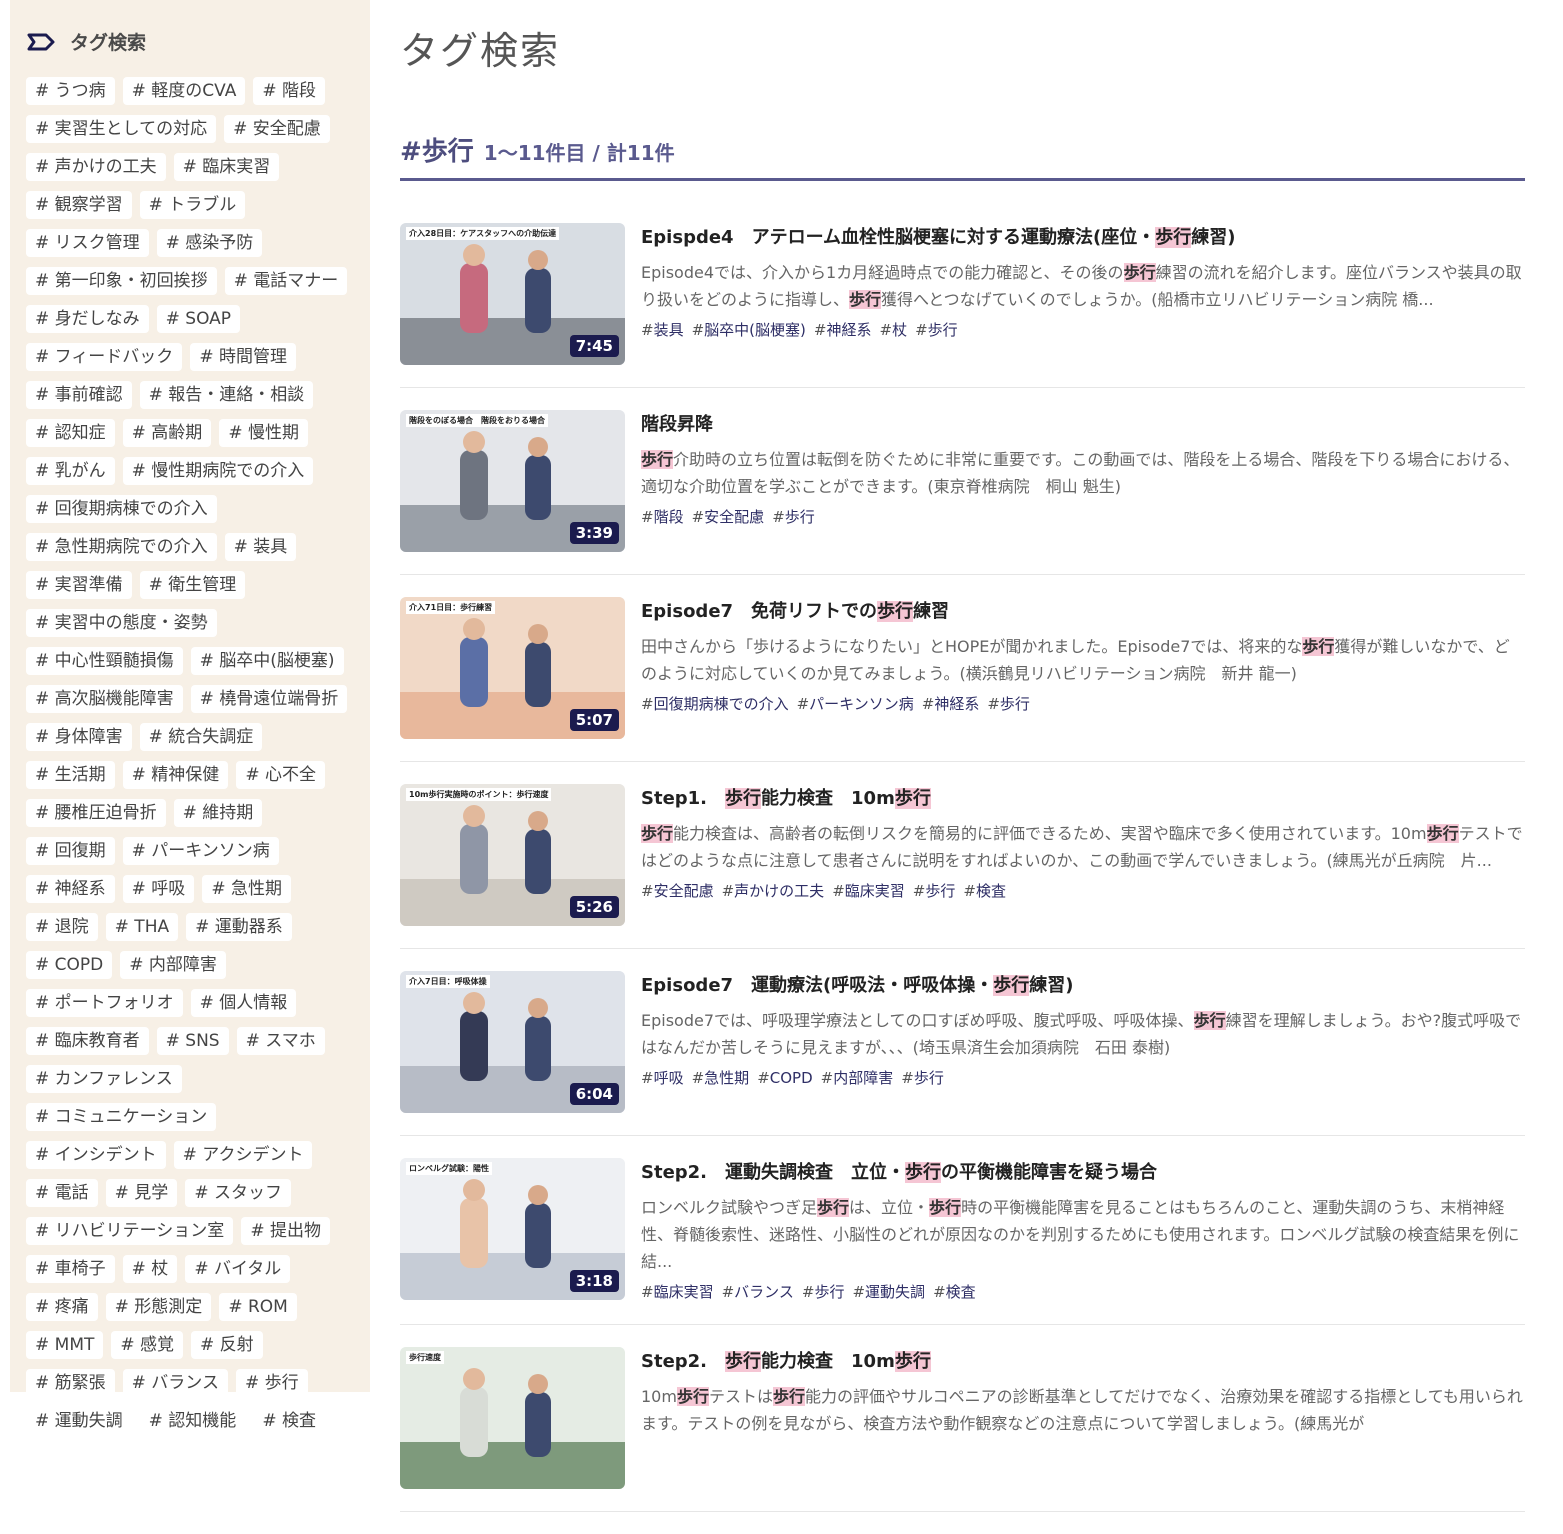  I want to click on sidebar-tag: # 実習生としての対応, so click(121, 129).